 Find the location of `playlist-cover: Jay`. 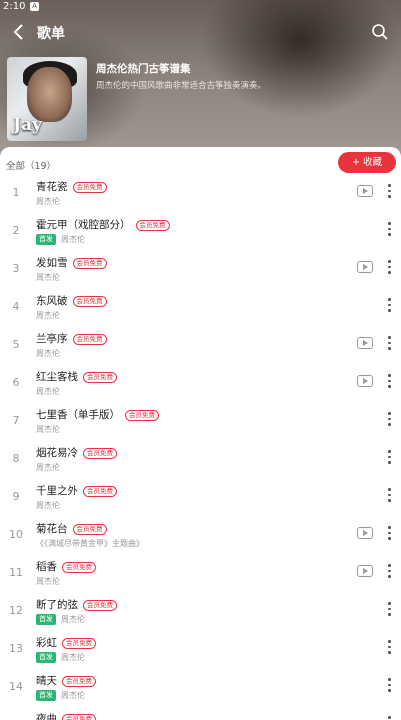

playlist-cover: Jay is located at coordinates (47, 99).